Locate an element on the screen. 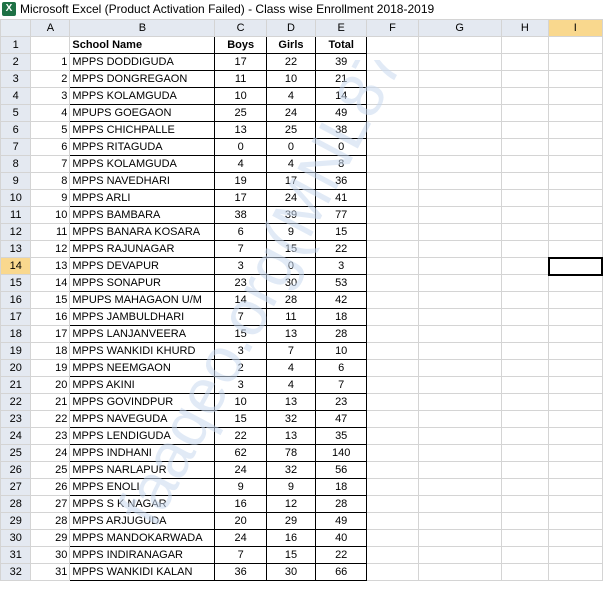  serial-number-cell: 2 is located at coordinates (50, 79).